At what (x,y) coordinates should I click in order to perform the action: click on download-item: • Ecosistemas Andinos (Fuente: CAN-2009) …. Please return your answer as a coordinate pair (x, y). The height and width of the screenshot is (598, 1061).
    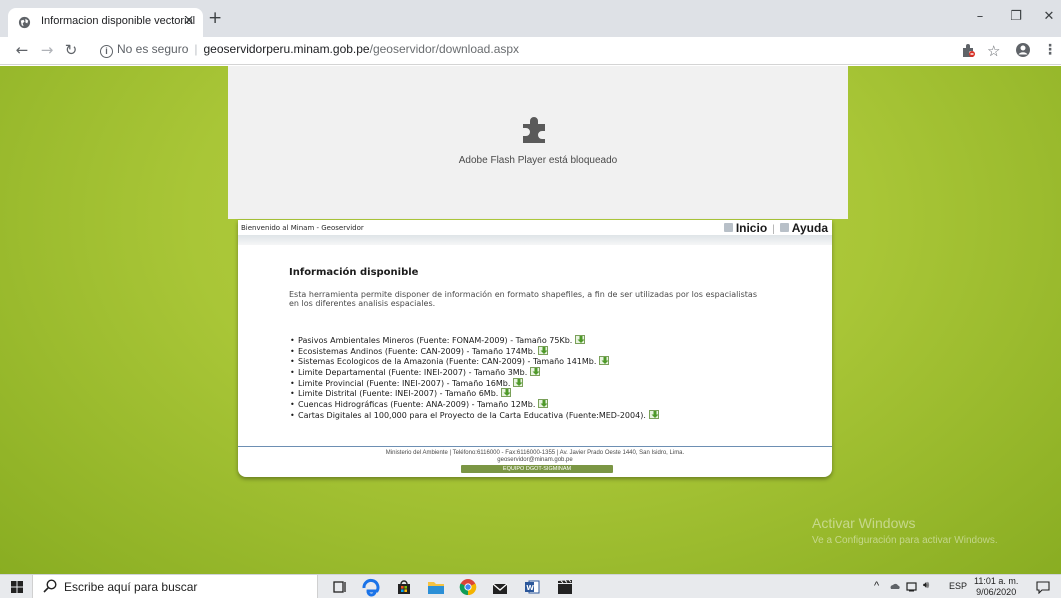
    Looking at the image, I should click on (474, 351).